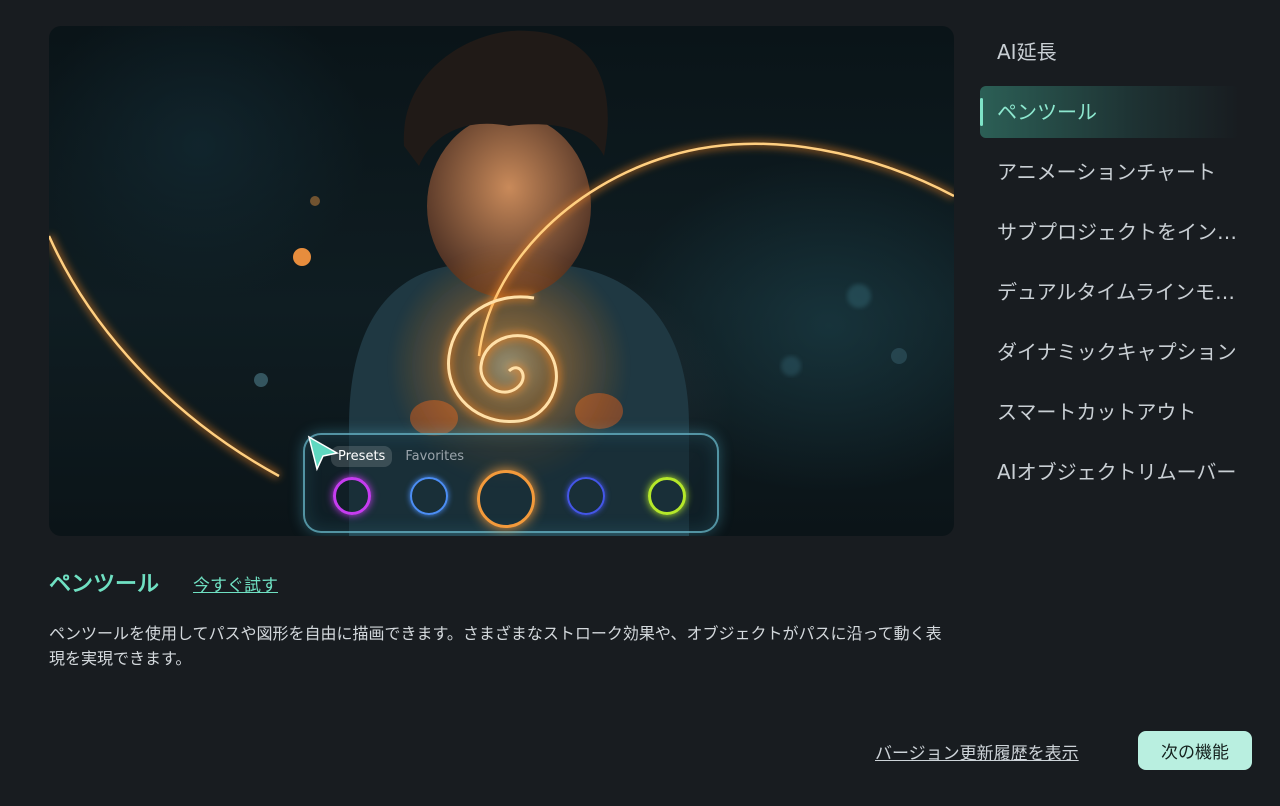 The width and height of the screenshot is (1280, 806). What do you see at coordinates (586, 496) in the screenshot?
I see `preset-swatch-indigo` at bounding box center [586, 496].